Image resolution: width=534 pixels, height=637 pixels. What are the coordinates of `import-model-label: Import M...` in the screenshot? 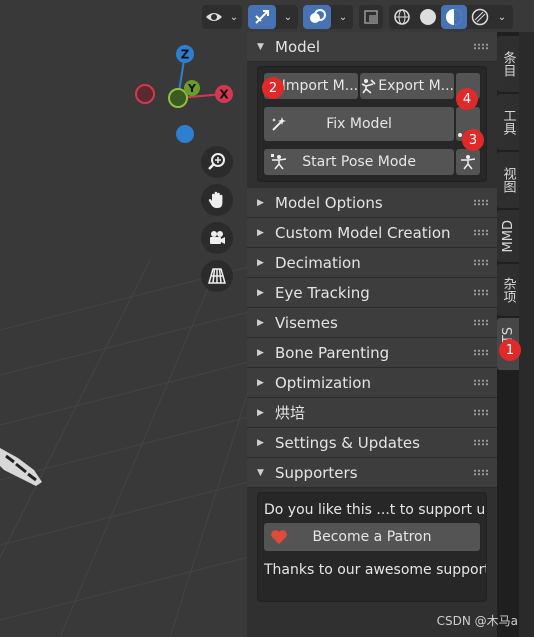 It's located at (320, 86).